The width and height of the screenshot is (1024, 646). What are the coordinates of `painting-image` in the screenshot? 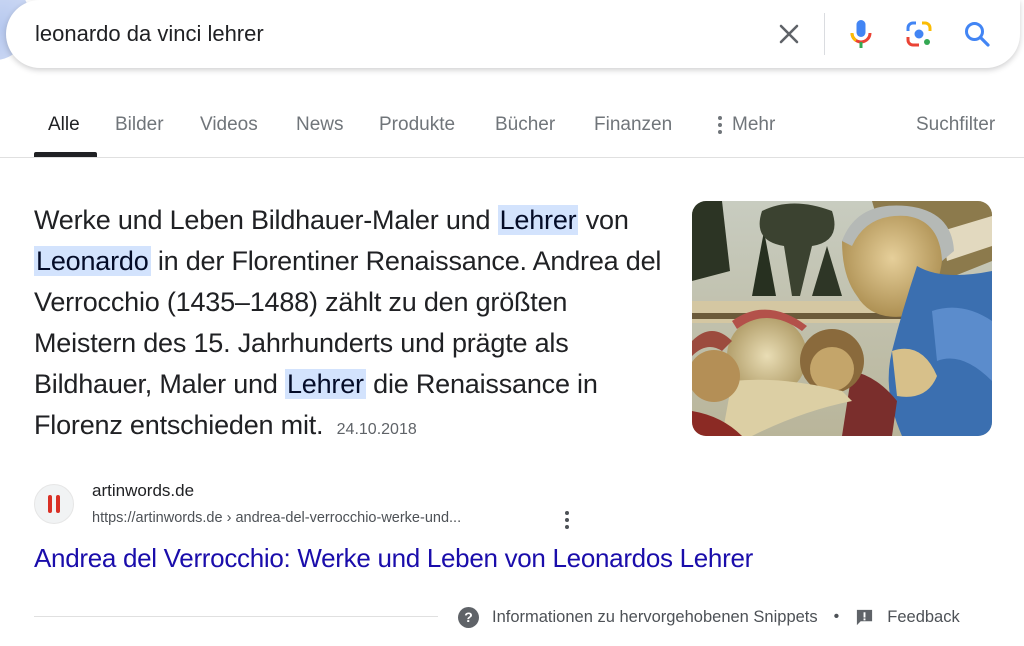 It's located at (842, 318).